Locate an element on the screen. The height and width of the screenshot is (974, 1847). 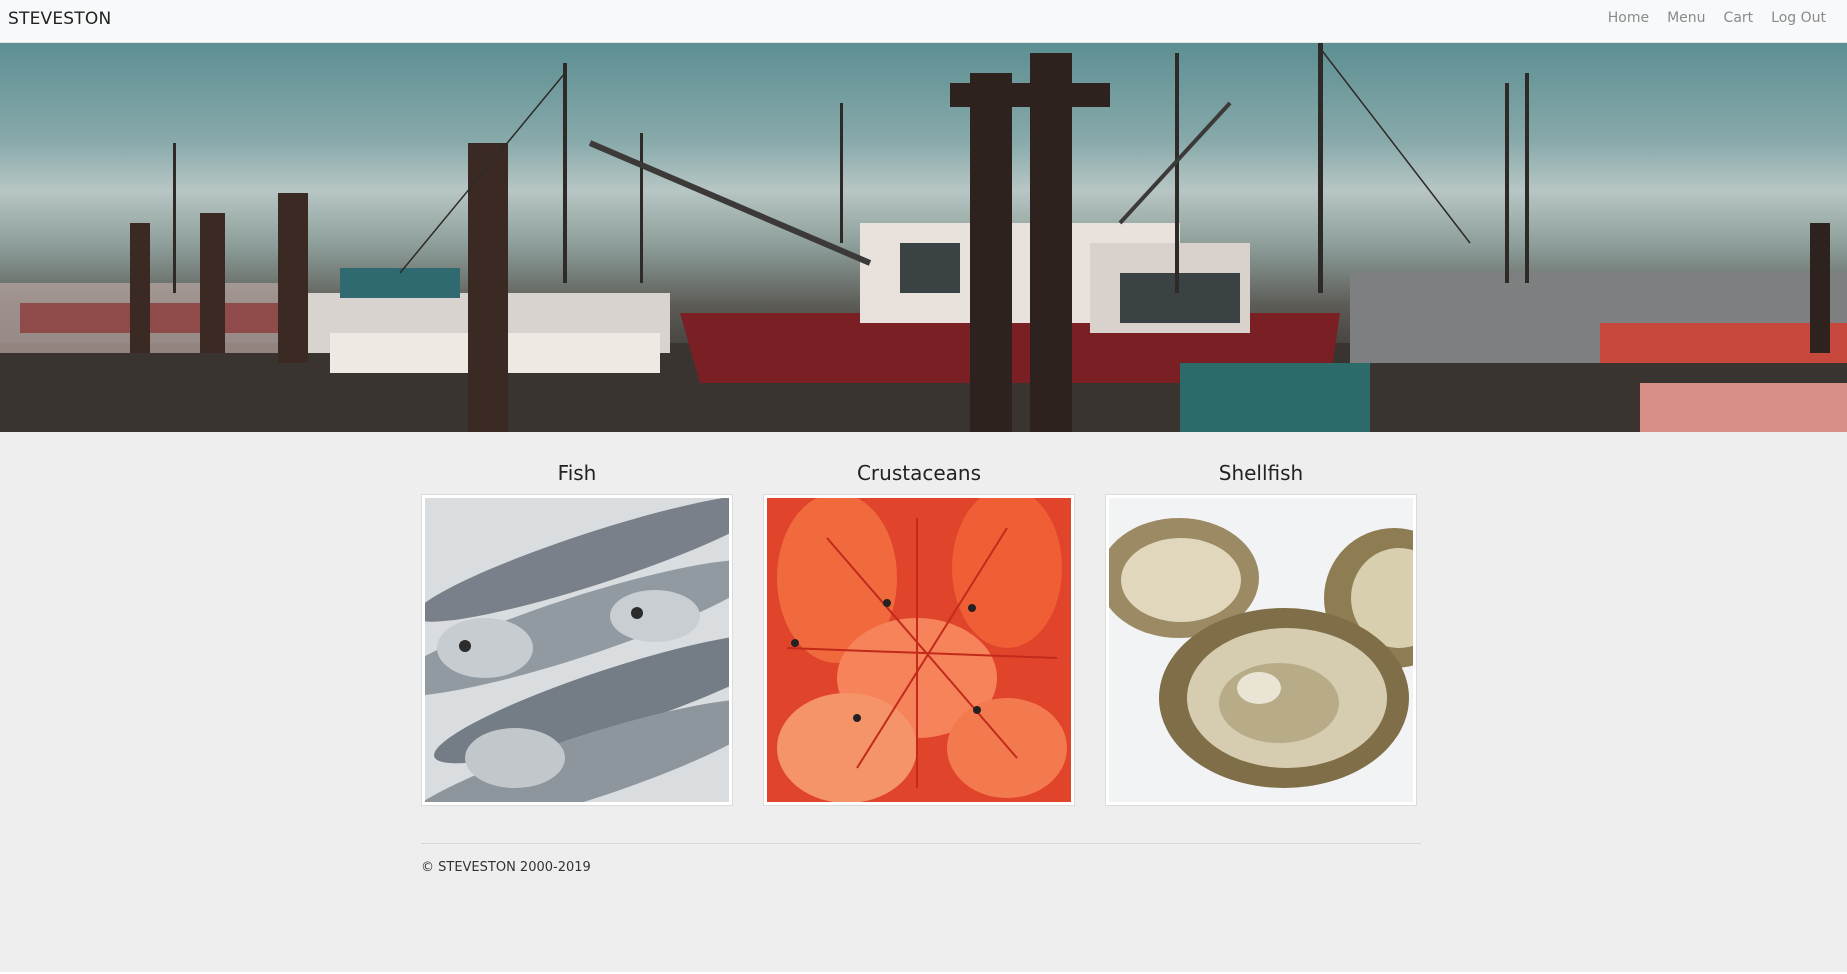
category-crustaceans: Crustaceans is located at coordinates (919, 632).